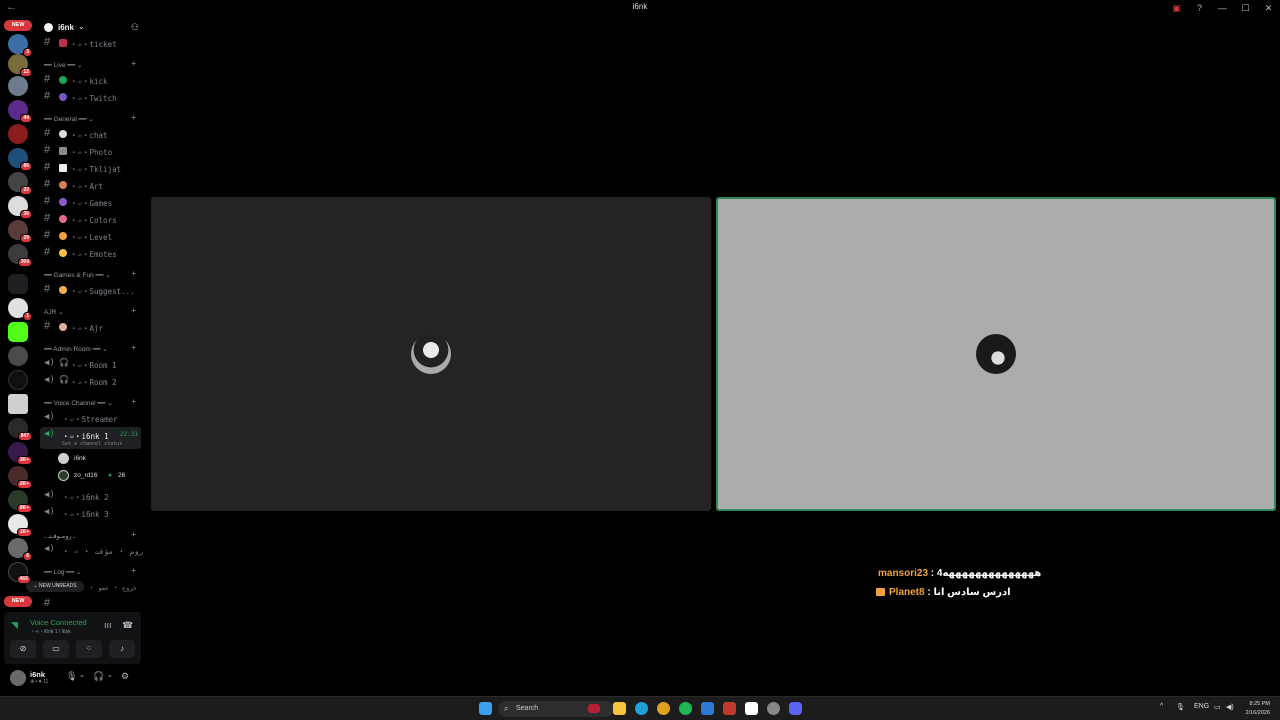 This screenshot has height=720, width=1280. Describe the element at coordinates (1230, 707) in the screenshot. I see `volume-icon: ◀)` at that location.